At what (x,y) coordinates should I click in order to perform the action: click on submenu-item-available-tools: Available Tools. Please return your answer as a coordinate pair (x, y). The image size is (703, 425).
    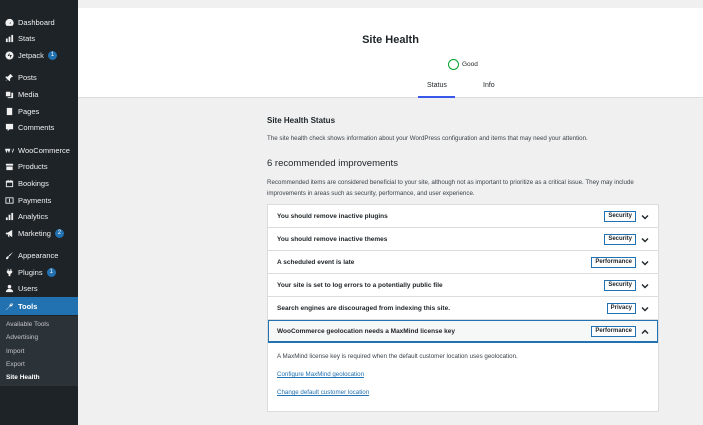
    Looking at the image, I should click on (27, 324).